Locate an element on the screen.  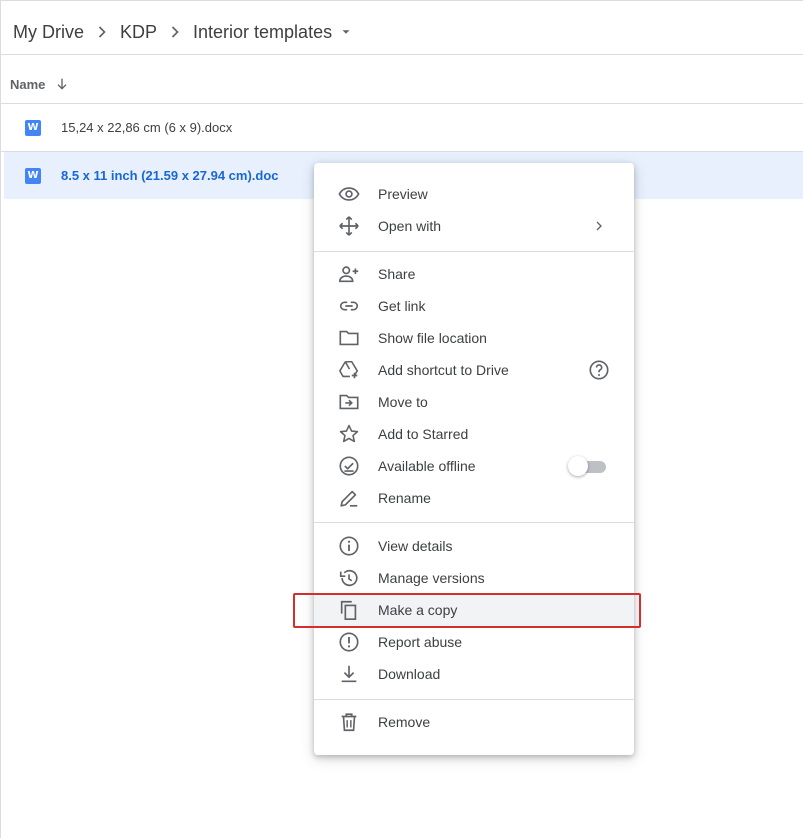
caret-down-icon is located at coordinates (346, 32).